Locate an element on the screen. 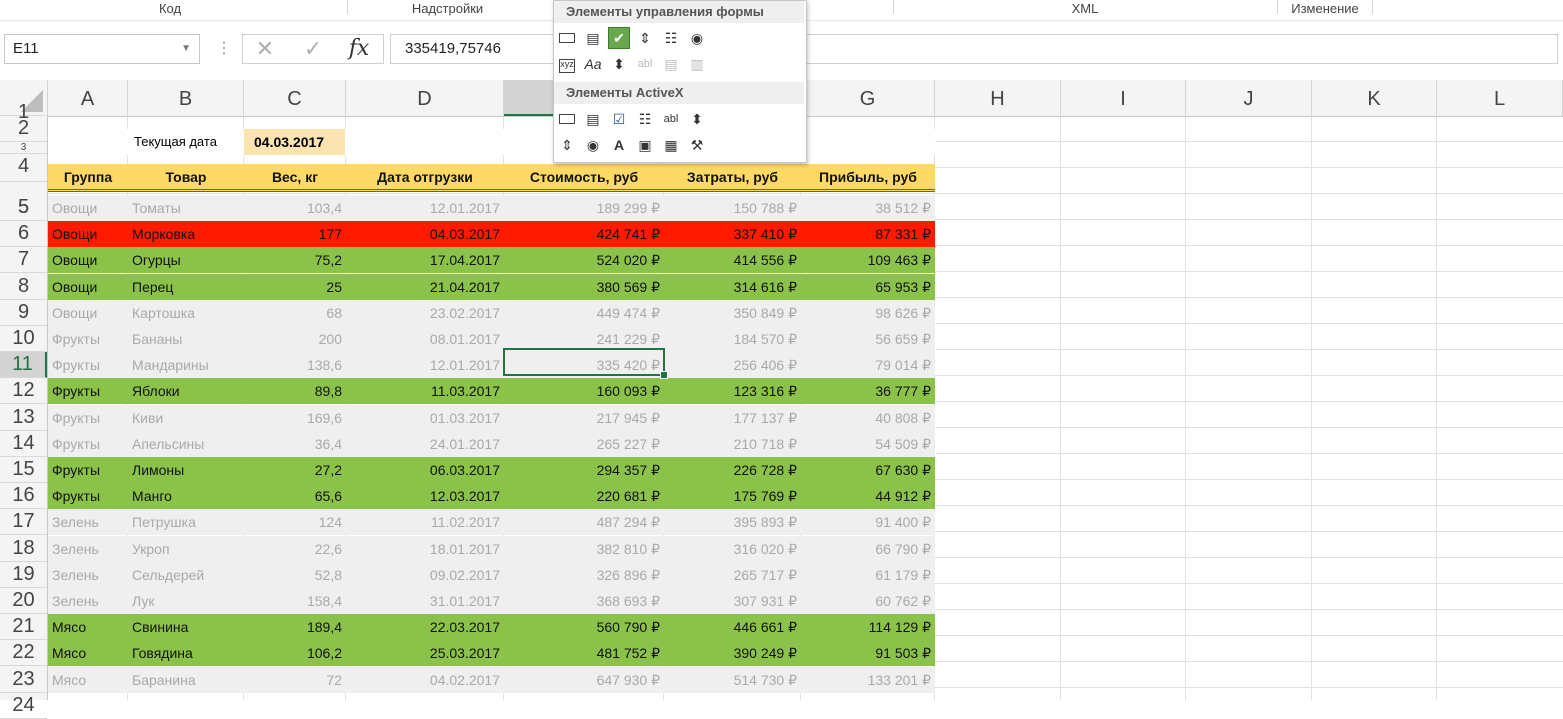  combo-box-icon: ▤ is located at coordinates (593, 38).